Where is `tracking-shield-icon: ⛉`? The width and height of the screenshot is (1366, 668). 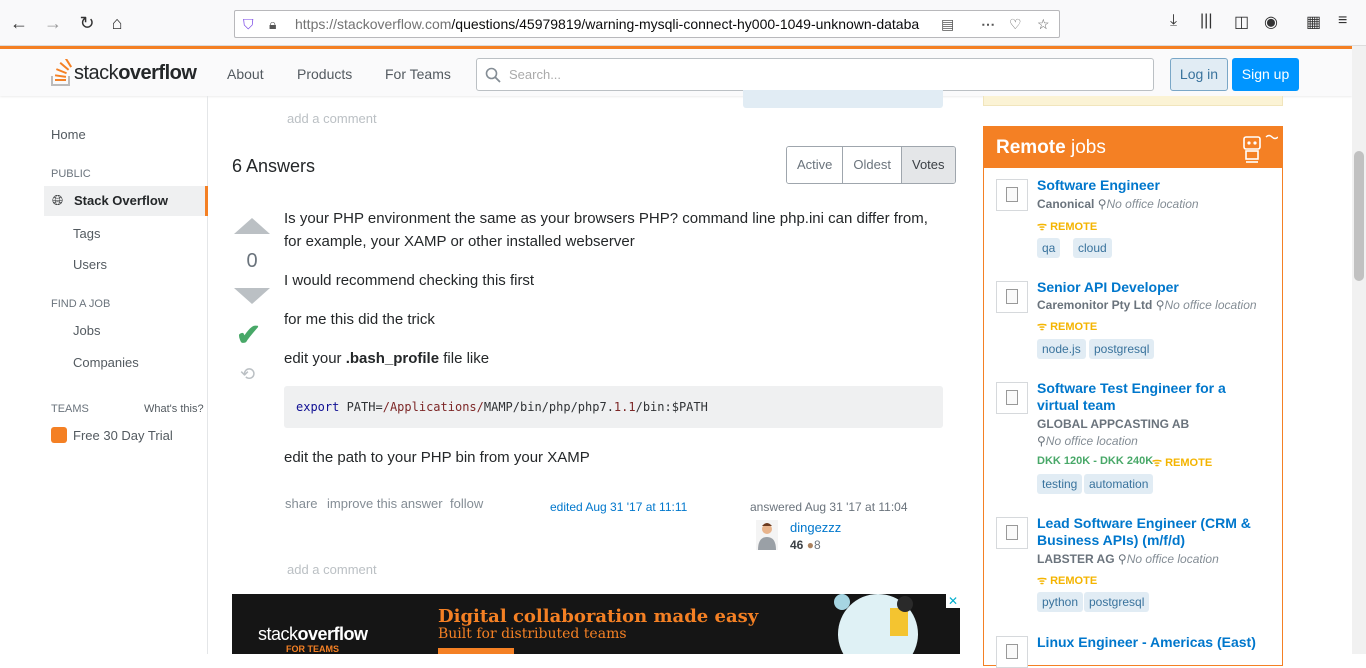
tracking-shield-icon: ⛉ is located at coordinates (248, 24).